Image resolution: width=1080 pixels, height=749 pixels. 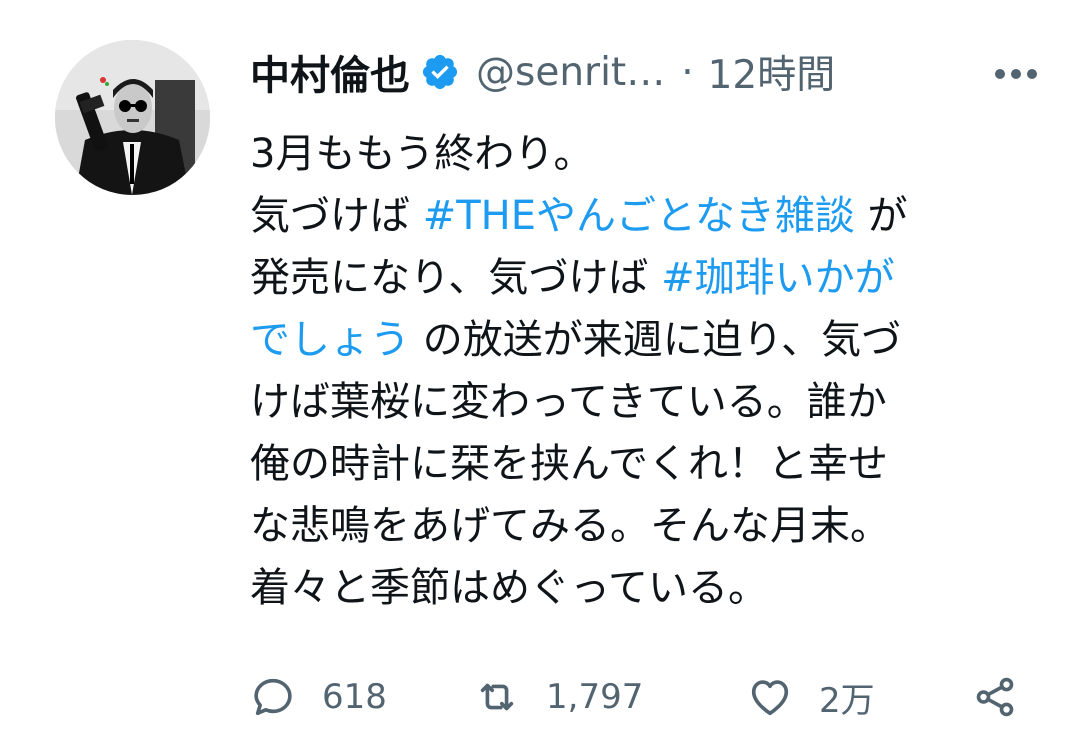 What do you see at coordinates (881, 216) in the screenshot?
I see `tweet-text-segment: が` at bounding box center [881, 216].